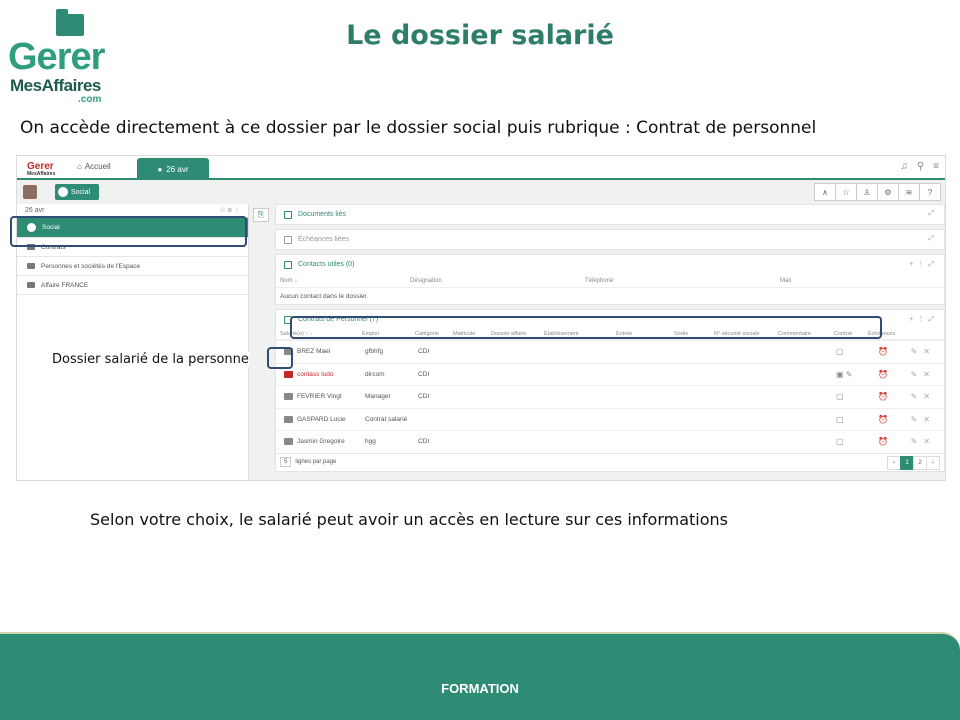 Image resolution: width=960 pixels, height=720 pixels. Describe the element at coordinates (41, 174) in the screenshot. I see `app-logo-line2: MesAffaires` at that location.